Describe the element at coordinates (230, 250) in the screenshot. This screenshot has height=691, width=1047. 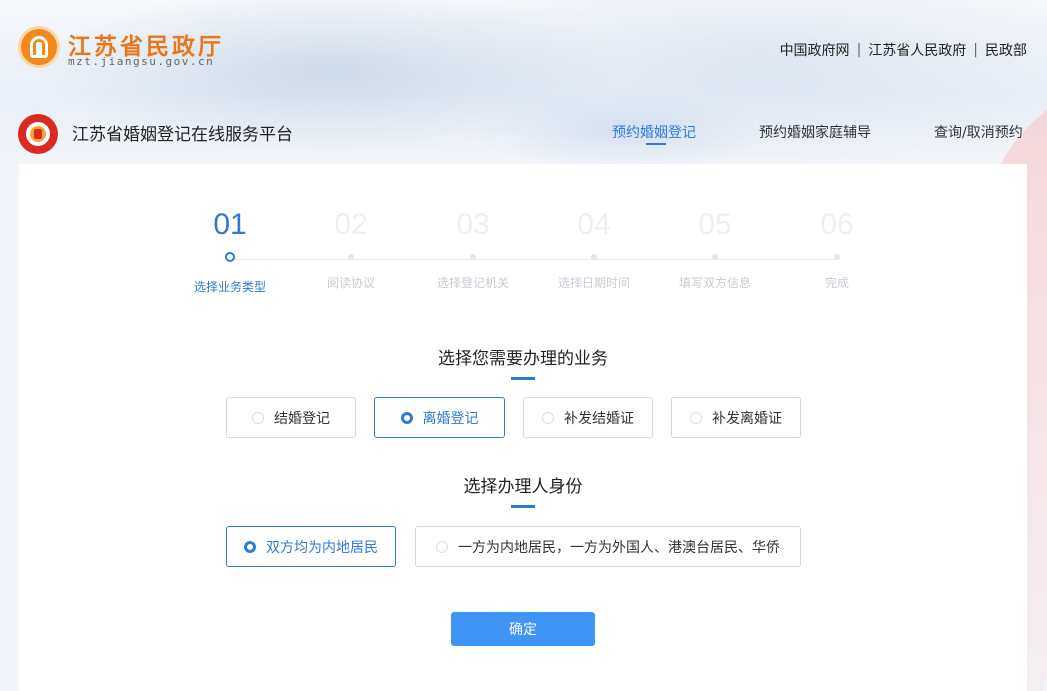
I see `step-1: 01 选择业务类型` at that location.